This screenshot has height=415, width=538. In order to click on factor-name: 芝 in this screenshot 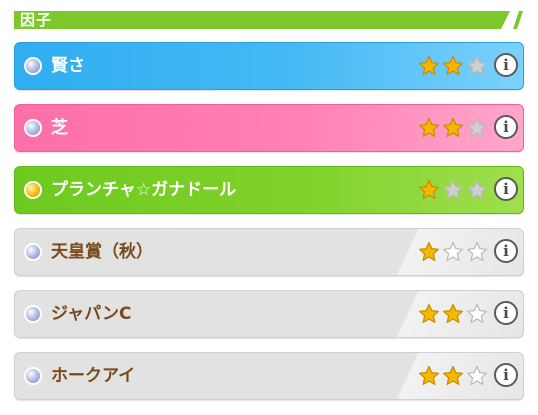, I will do `click(59, 128)`.